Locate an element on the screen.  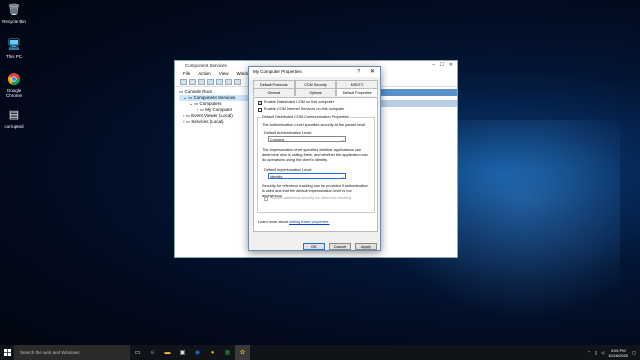
actions-pane is located at coordinates (418, 171).